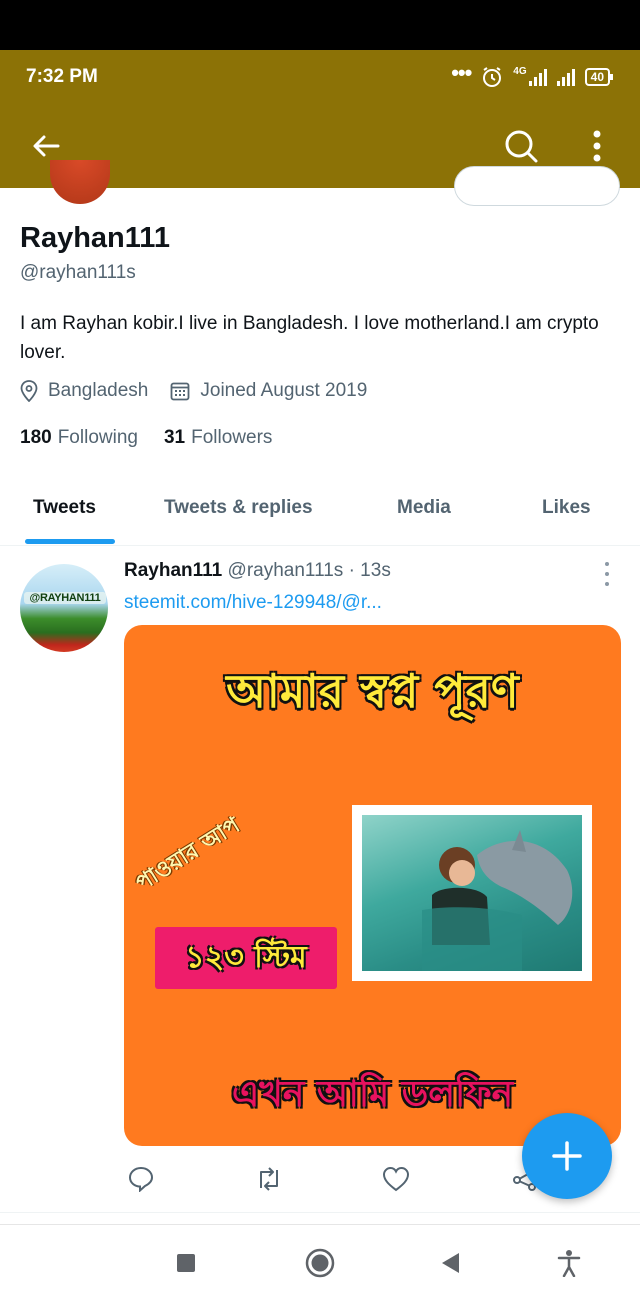 The width and height of the screenshot is (640, 1299). What do you see at coordinates (284, 390) in the screenshot?
I see `joined-text: Joined August 2019` at bounding box center [284, 390].